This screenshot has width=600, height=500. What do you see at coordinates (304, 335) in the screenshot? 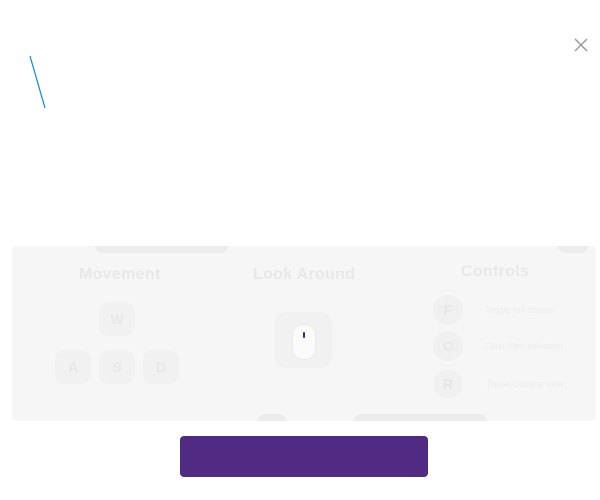
I see `mouse-wheel` at bounding box center [304, 335].